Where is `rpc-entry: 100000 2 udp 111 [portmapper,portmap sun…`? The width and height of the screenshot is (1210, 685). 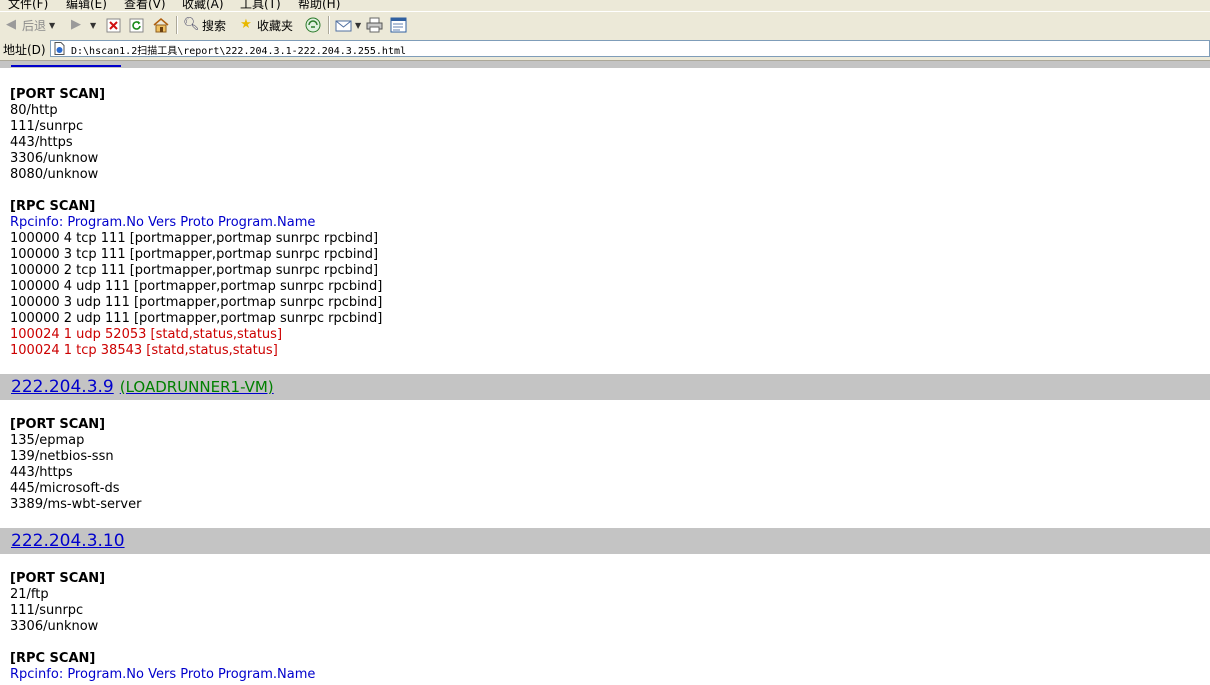
rpc-entry: 100000 2 udp 111 [portmapper,portmap sun… is located at coordinates (196, 318).